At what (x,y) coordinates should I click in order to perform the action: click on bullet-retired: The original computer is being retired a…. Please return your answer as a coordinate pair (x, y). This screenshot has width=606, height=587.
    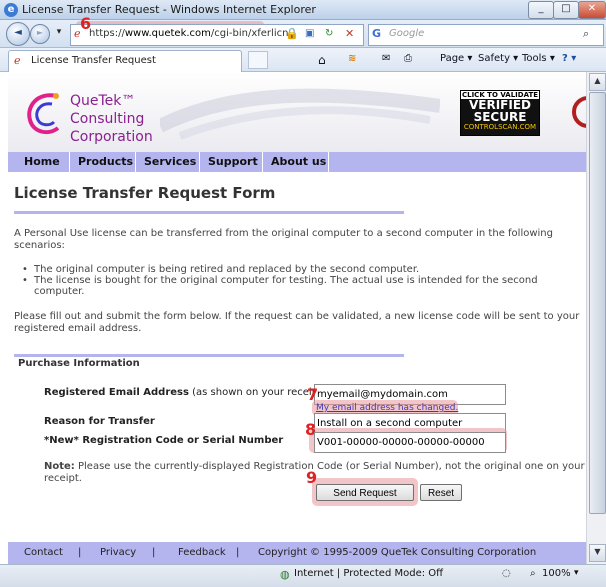
    Looking at the image, I should click on (293, 269).